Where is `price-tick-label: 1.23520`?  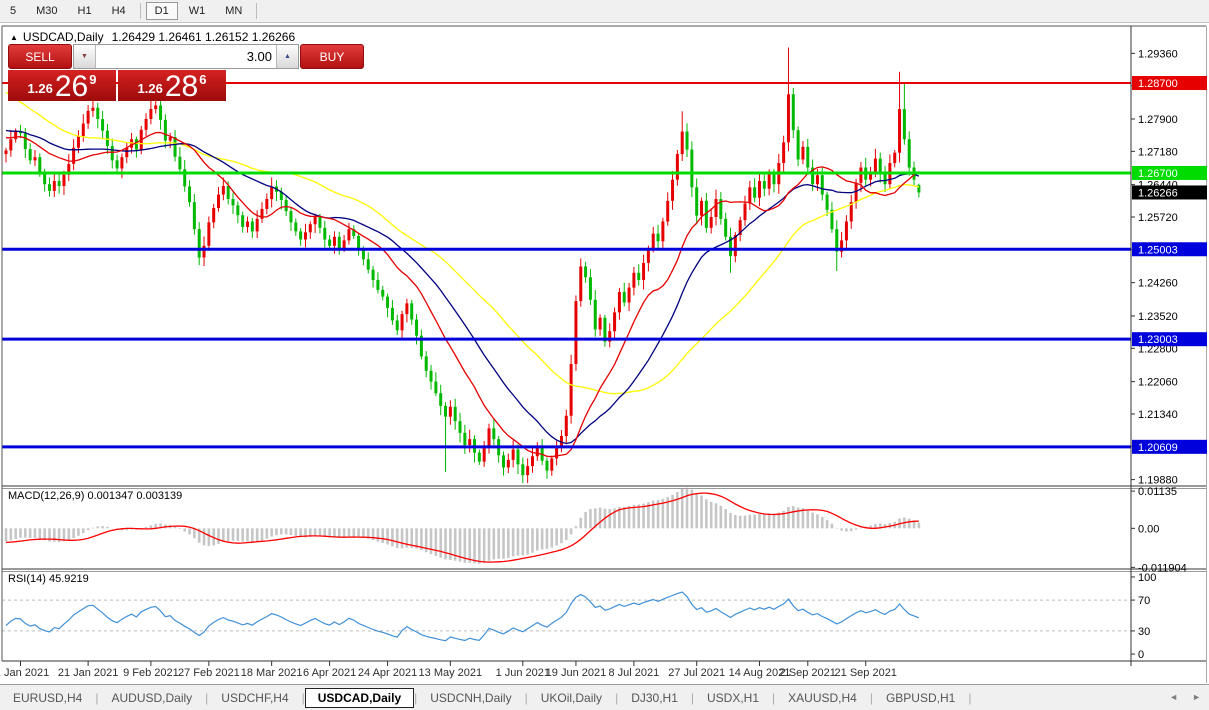 price-tick-label: 1.23520 is located at coordinates (1158, 317).